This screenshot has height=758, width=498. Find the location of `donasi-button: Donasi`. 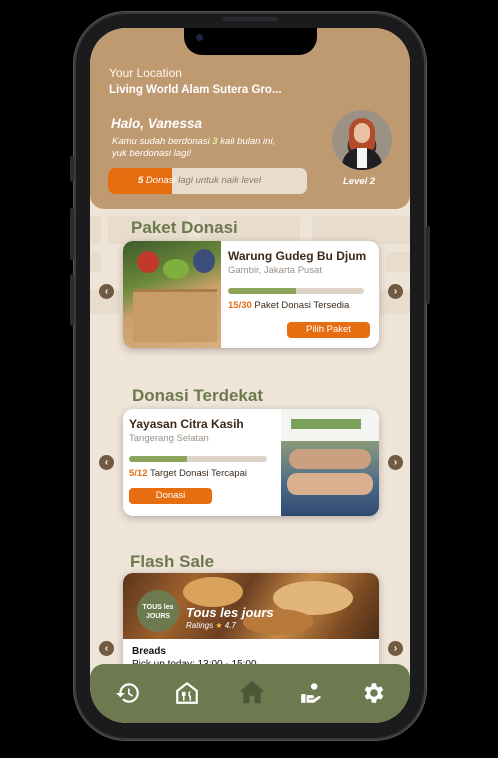

donasi-button: Donasi is located at coordinates (170, 496).